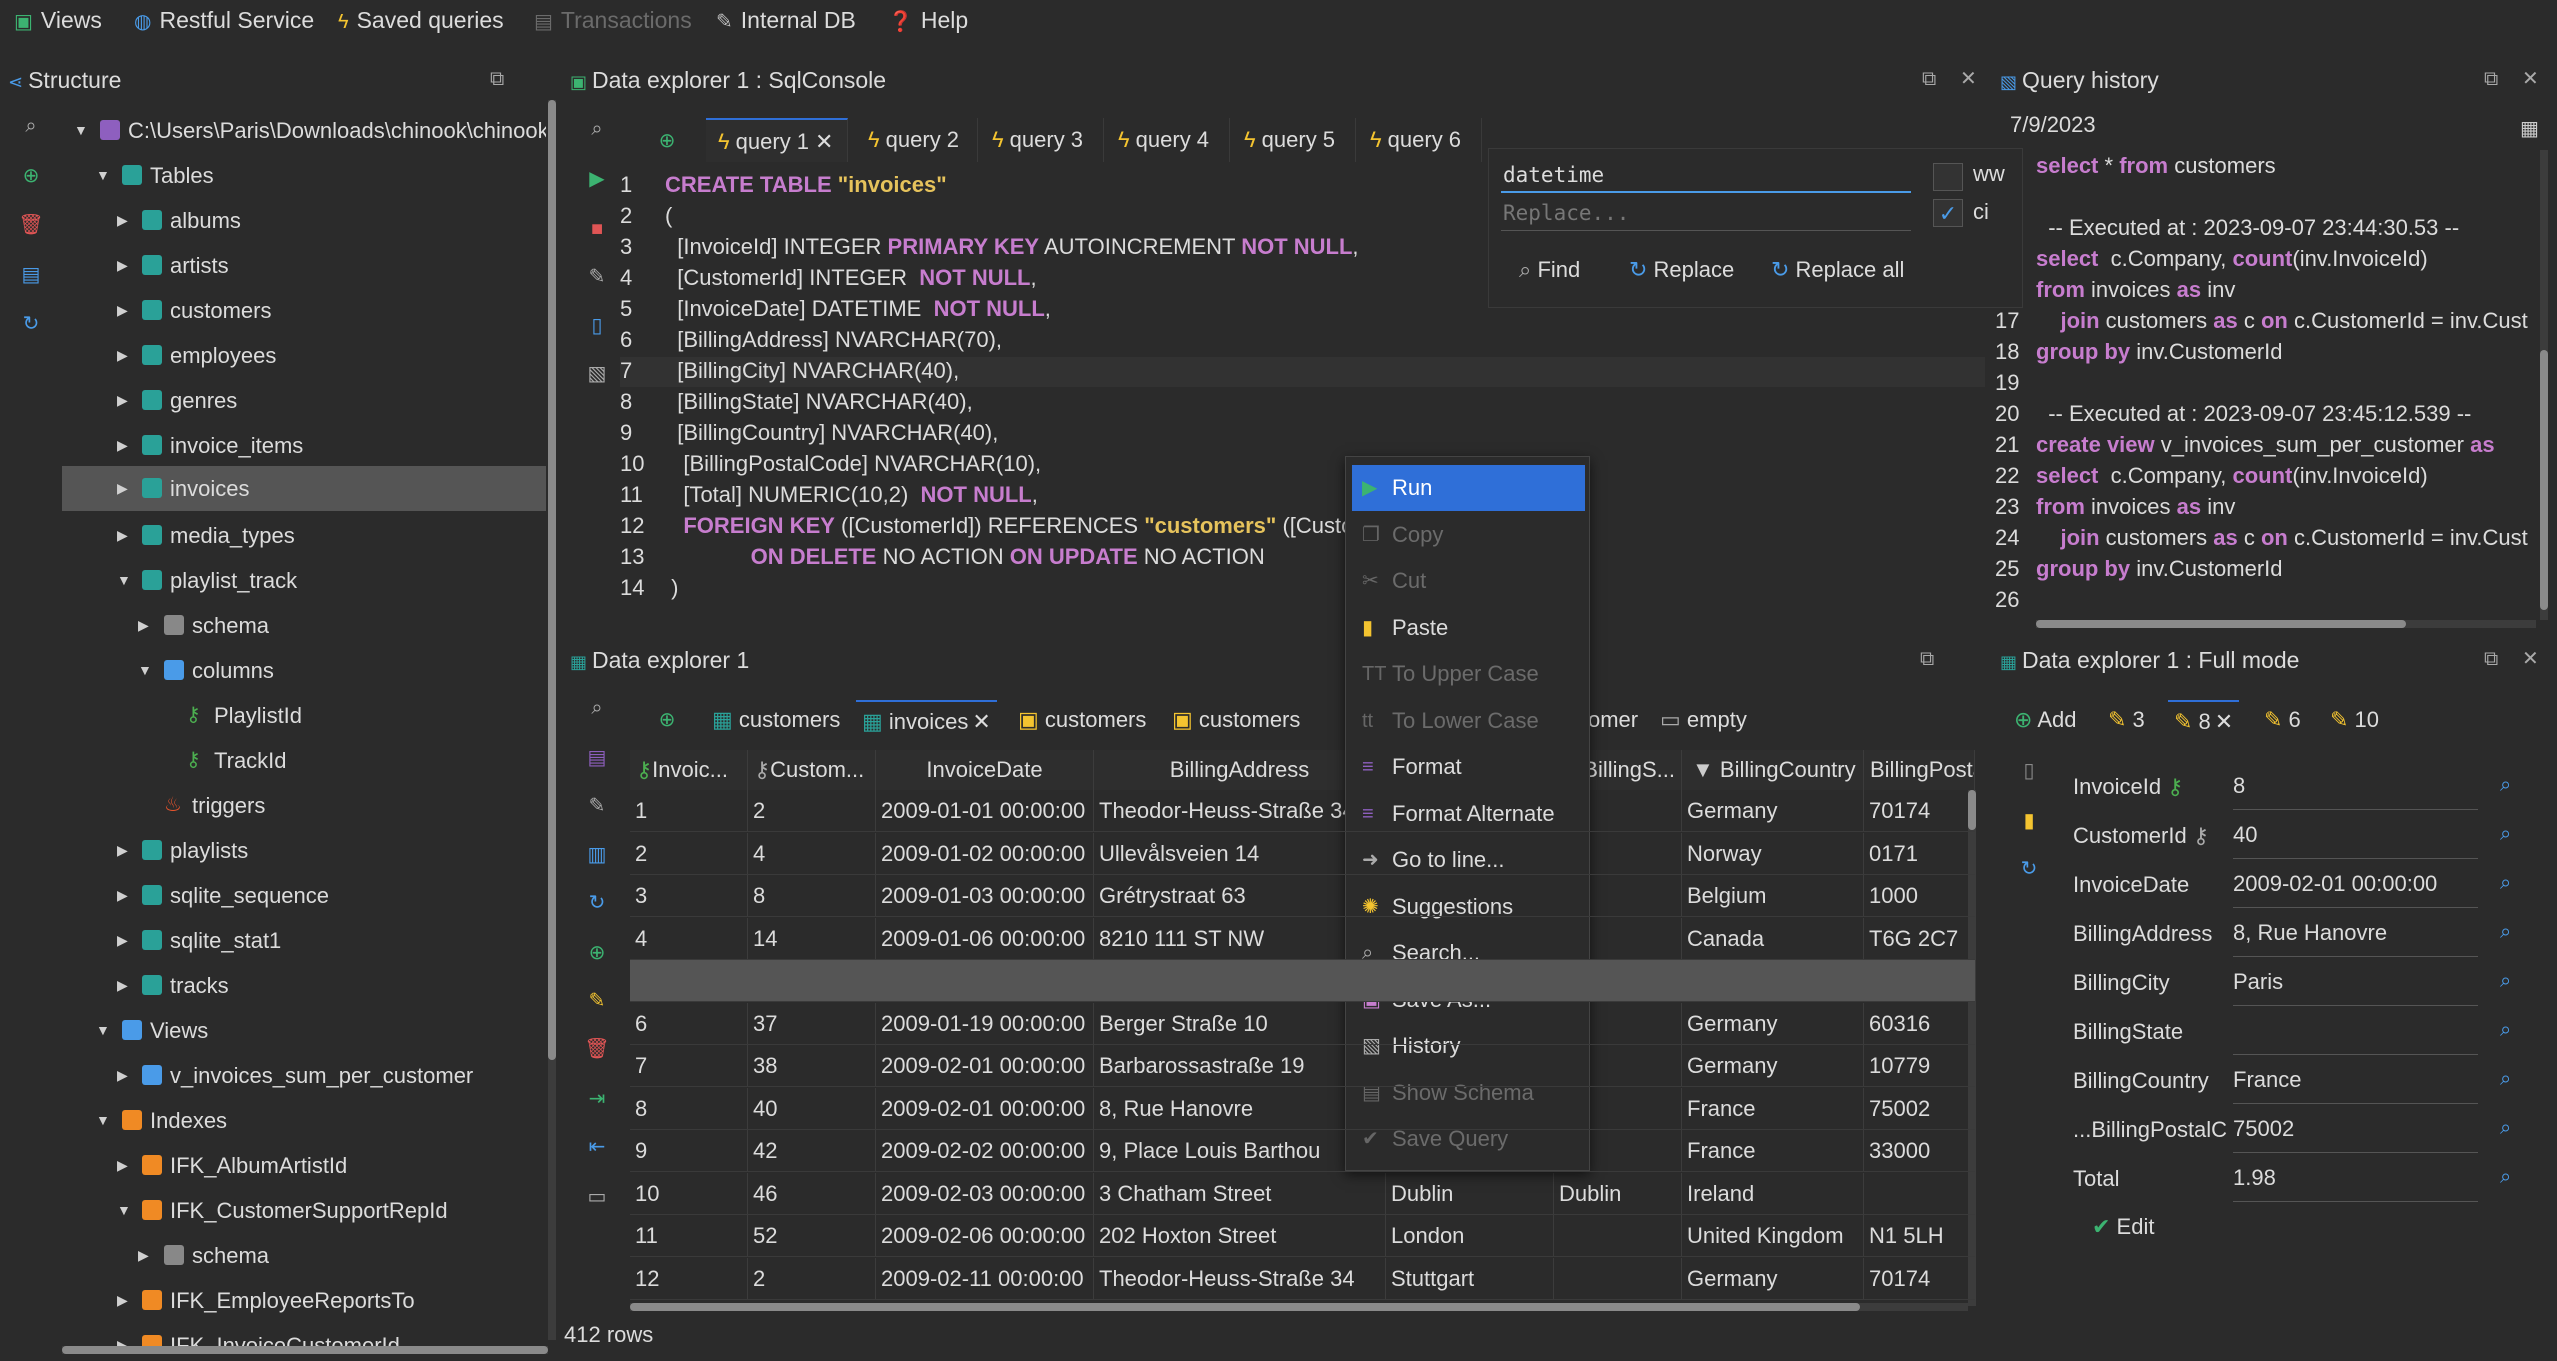 This screenshot has width=2557, height=1361. I want to click on add-record-button: ⊕ Add, so click(2045, 720).